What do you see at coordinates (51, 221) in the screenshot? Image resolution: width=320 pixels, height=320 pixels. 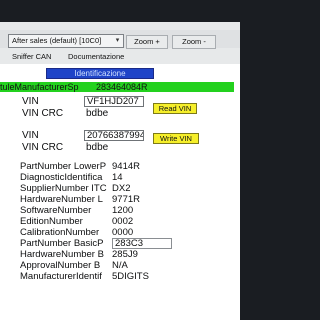 I see `identifier-name: EditionNumber` at bounding box center [51, 221].